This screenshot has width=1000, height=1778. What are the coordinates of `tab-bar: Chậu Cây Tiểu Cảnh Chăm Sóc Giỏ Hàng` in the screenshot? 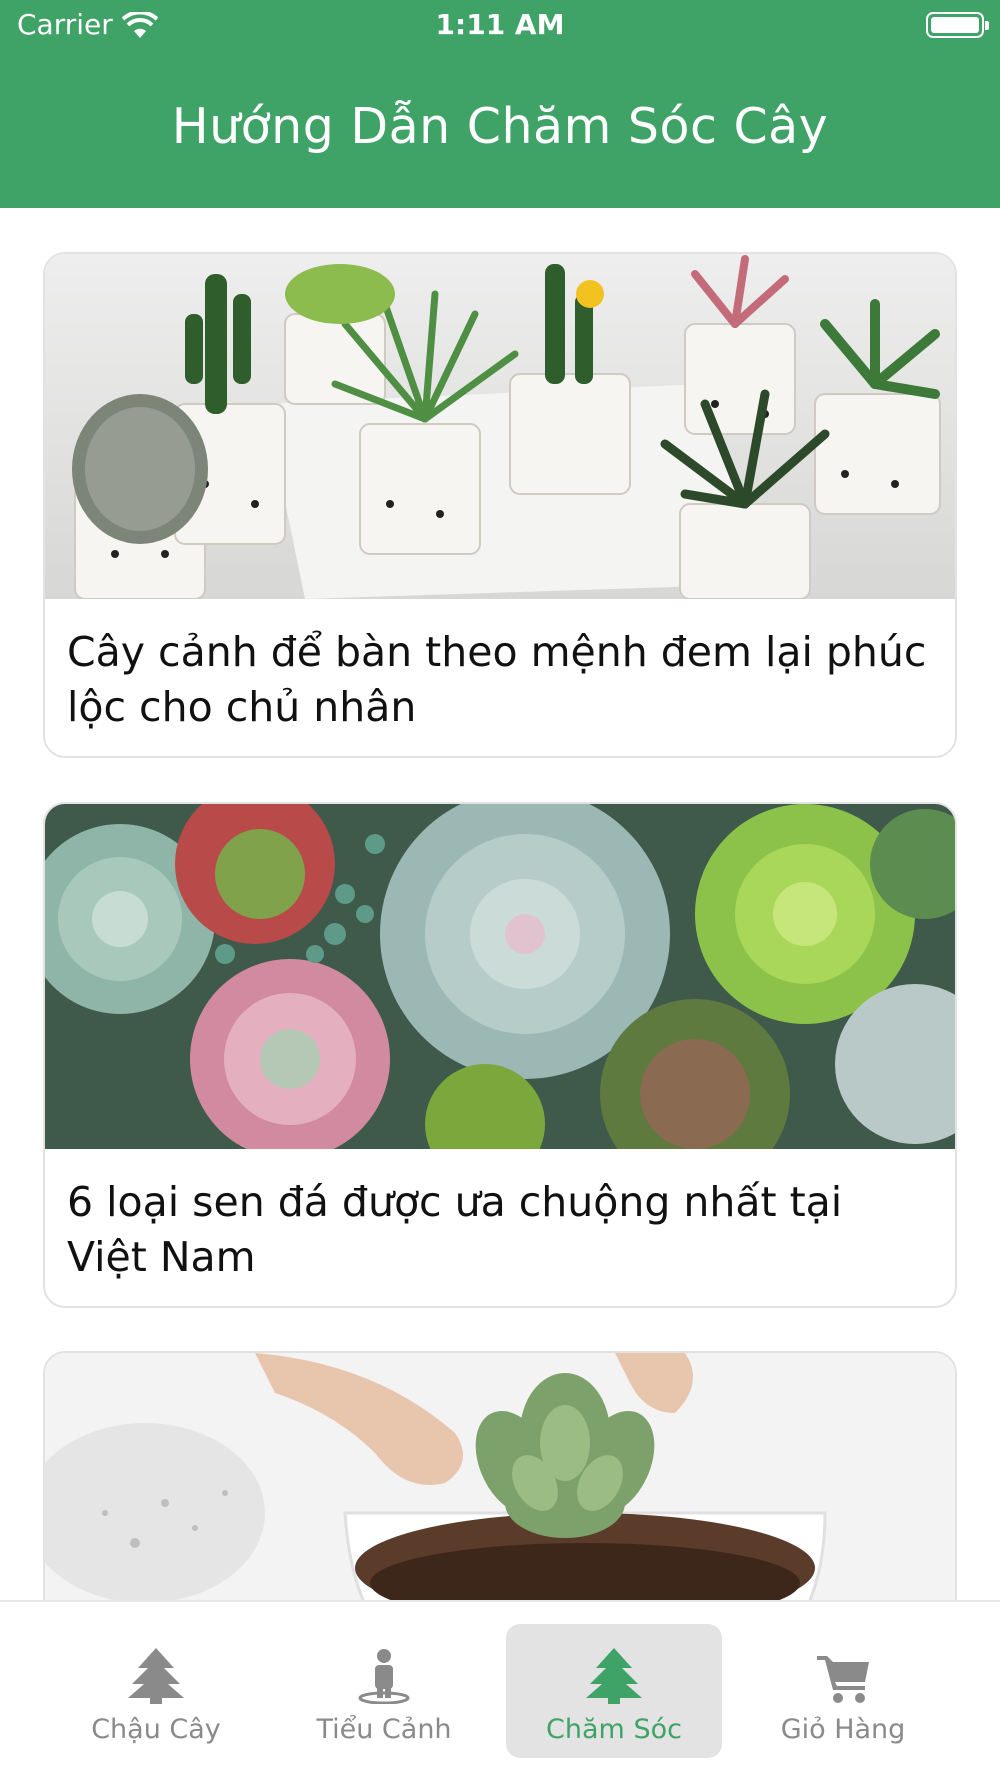 It's located at (500, 1689).